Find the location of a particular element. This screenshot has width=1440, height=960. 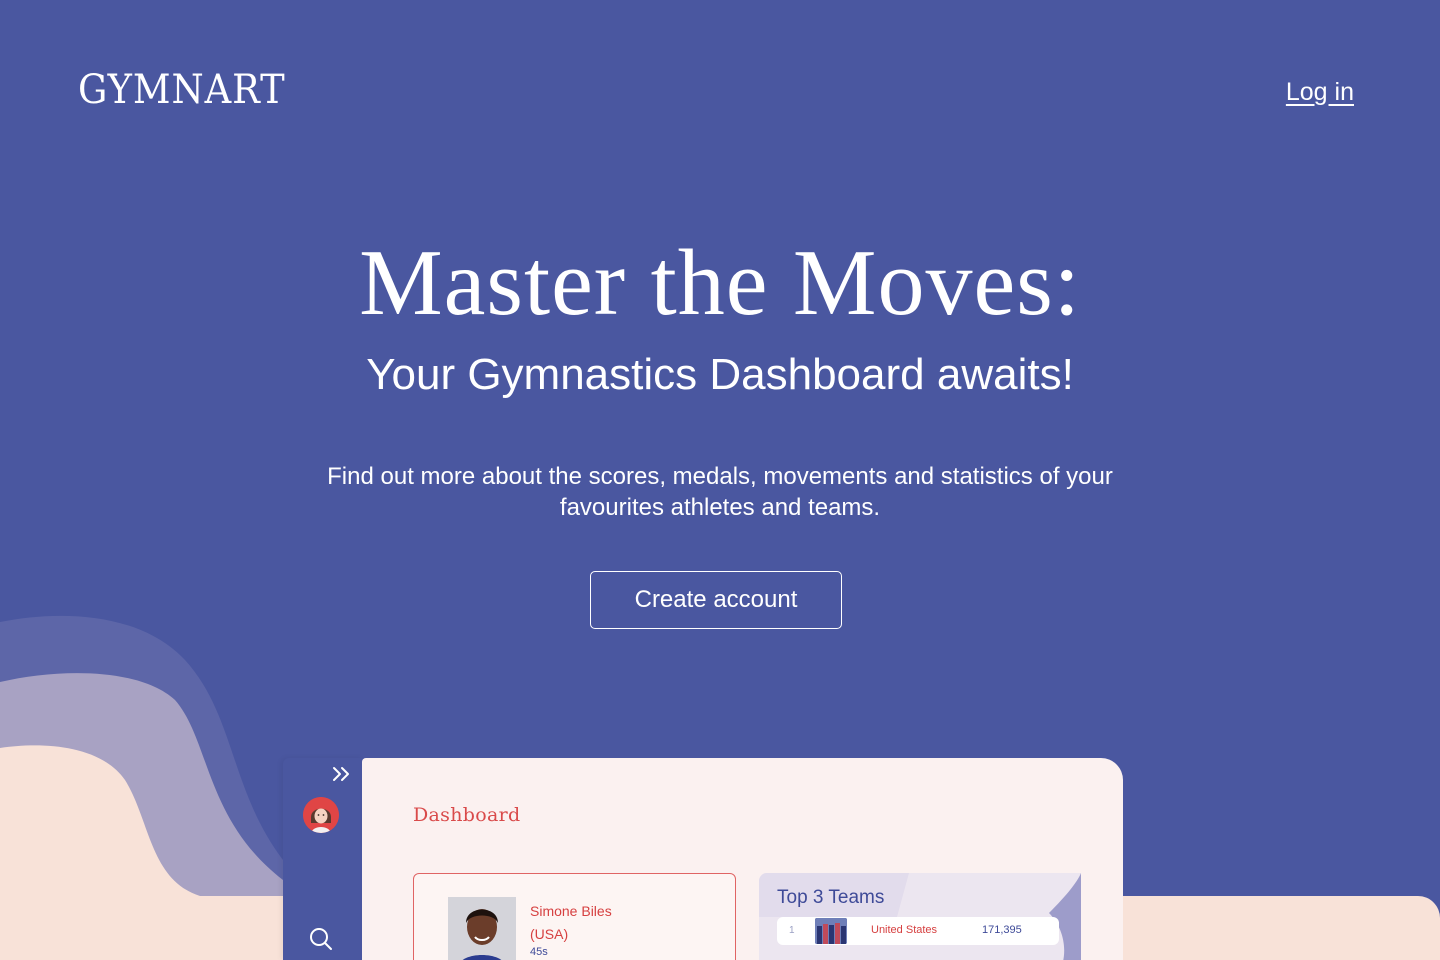

chevrons-right-icon is located at coordinates (342, 774).